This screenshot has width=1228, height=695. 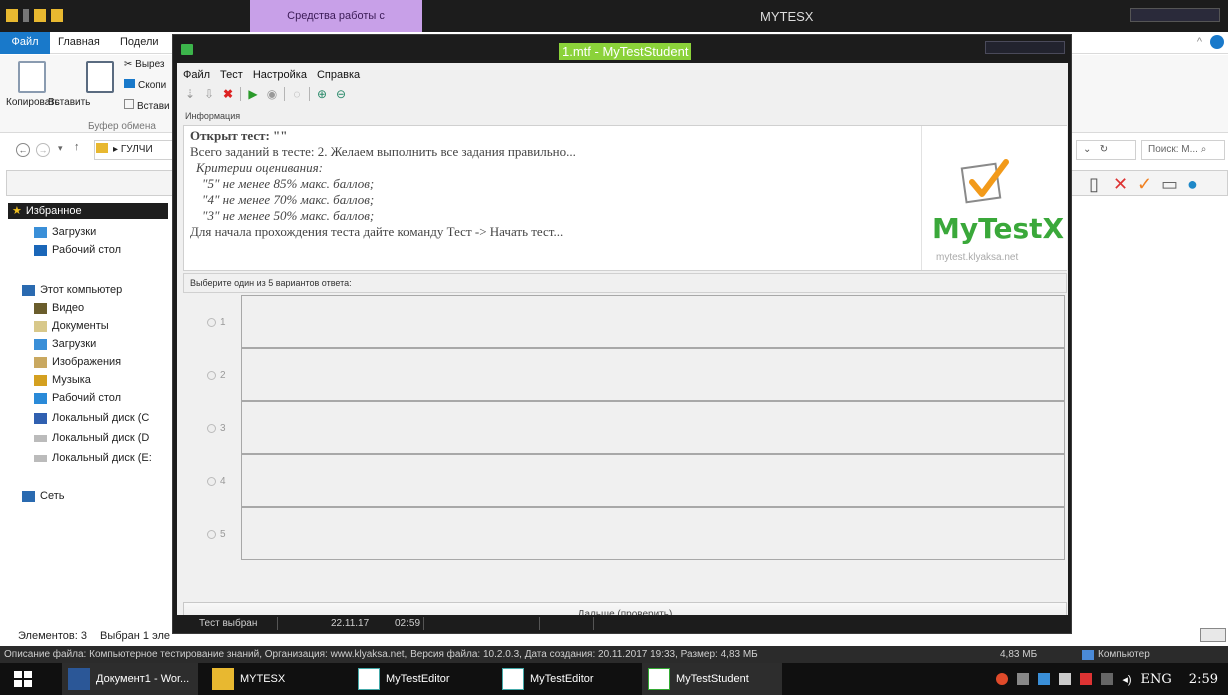 I want to click on alert-icon, so click(x=1002, y=679).